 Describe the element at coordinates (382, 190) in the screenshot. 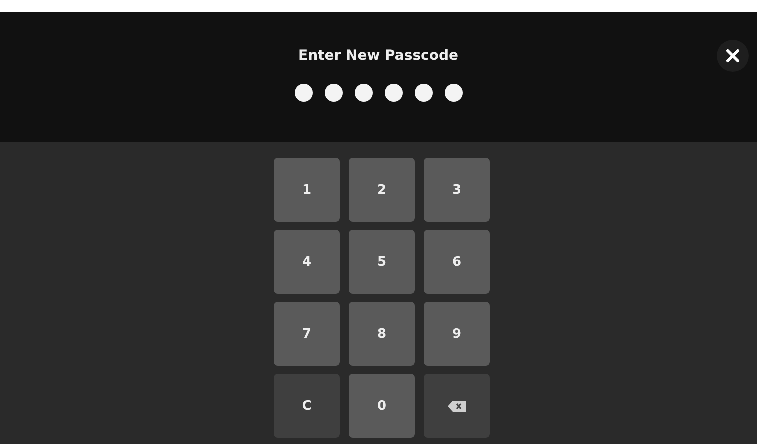

I see `digit-key: 2` at that location.